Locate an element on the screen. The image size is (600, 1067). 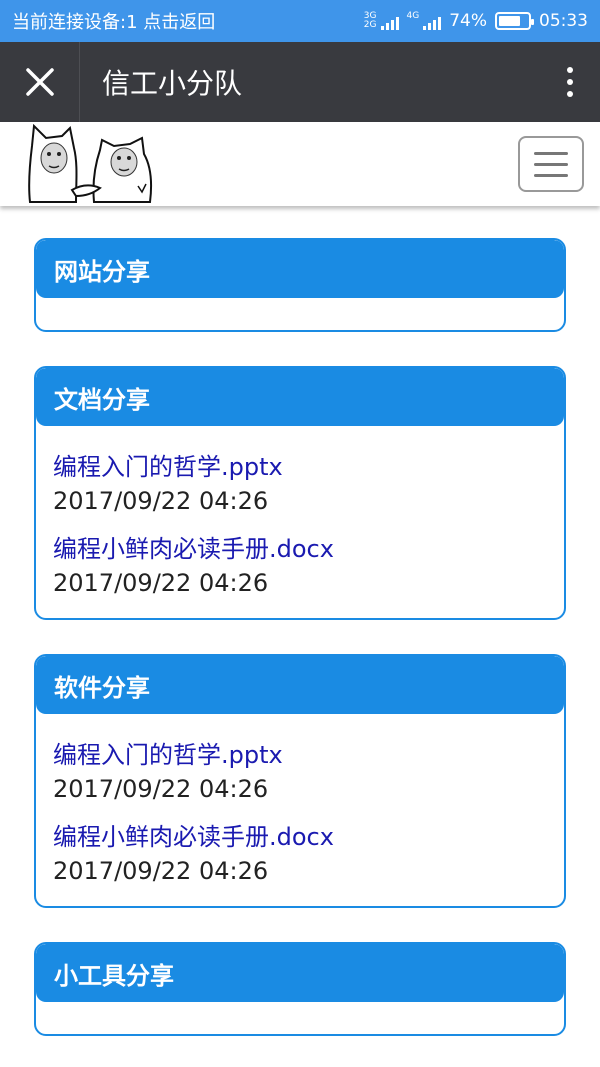
status-bar: 当前连接设备:1 点击返回 3G 2G 4G 74% 05:33 is located at coordinates (300, 21).